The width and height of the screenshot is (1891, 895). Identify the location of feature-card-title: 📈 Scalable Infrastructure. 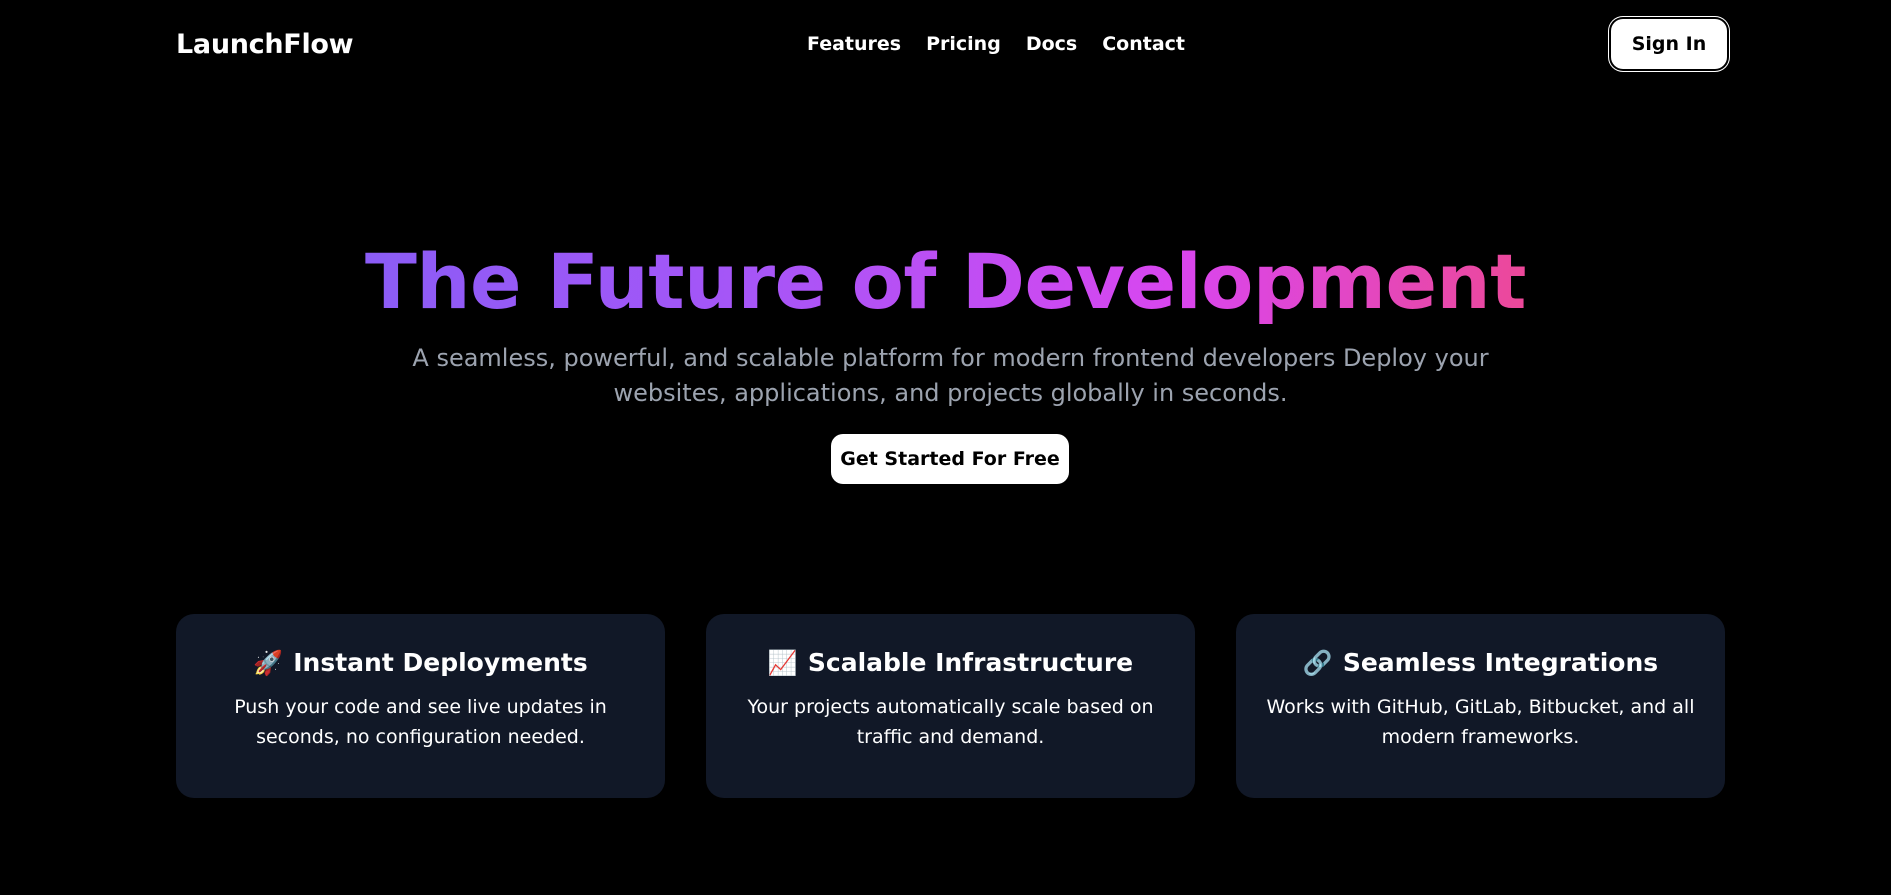
(950, 663).